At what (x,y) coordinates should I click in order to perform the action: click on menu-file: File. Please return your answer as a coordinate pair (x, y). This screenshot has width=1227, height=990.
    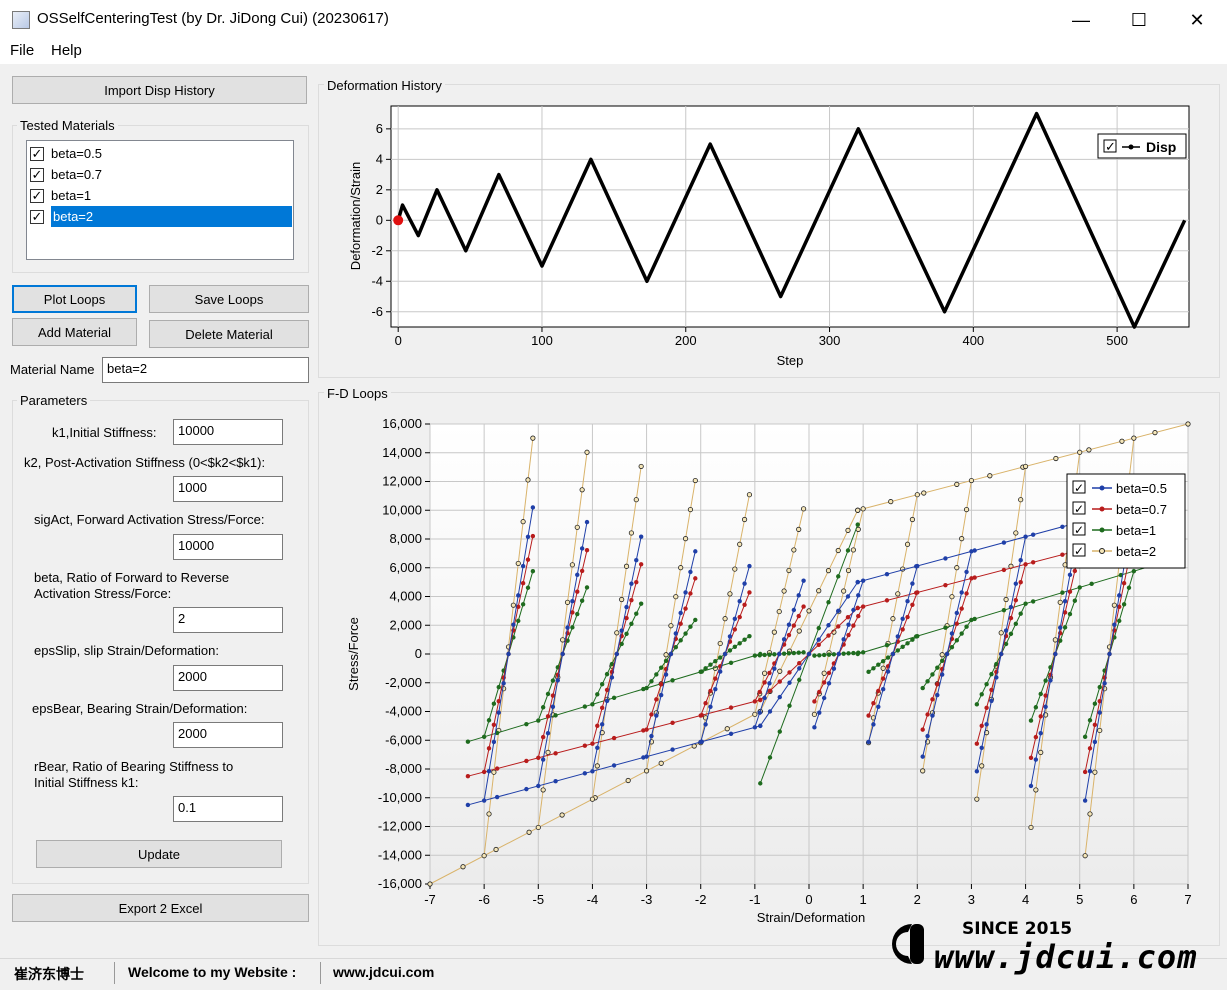
    Looking at the image, I should click on (22, 50).